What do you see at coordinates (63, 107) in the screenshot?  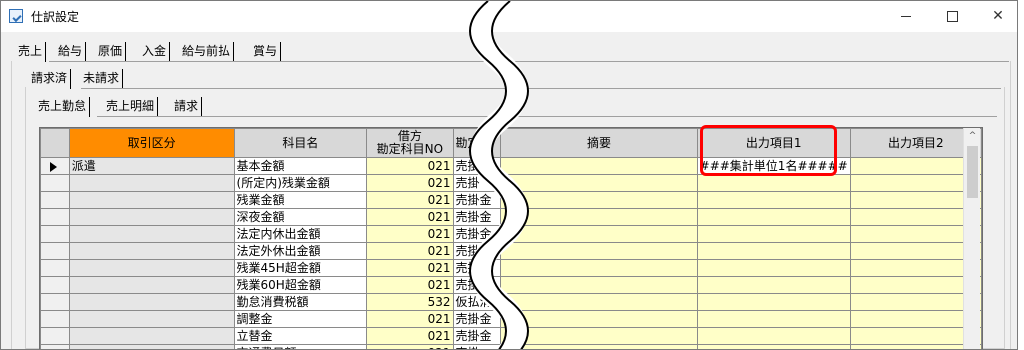 I see `tab-sales-attendance: 売上勤怠` at bounding box center [63, 107].